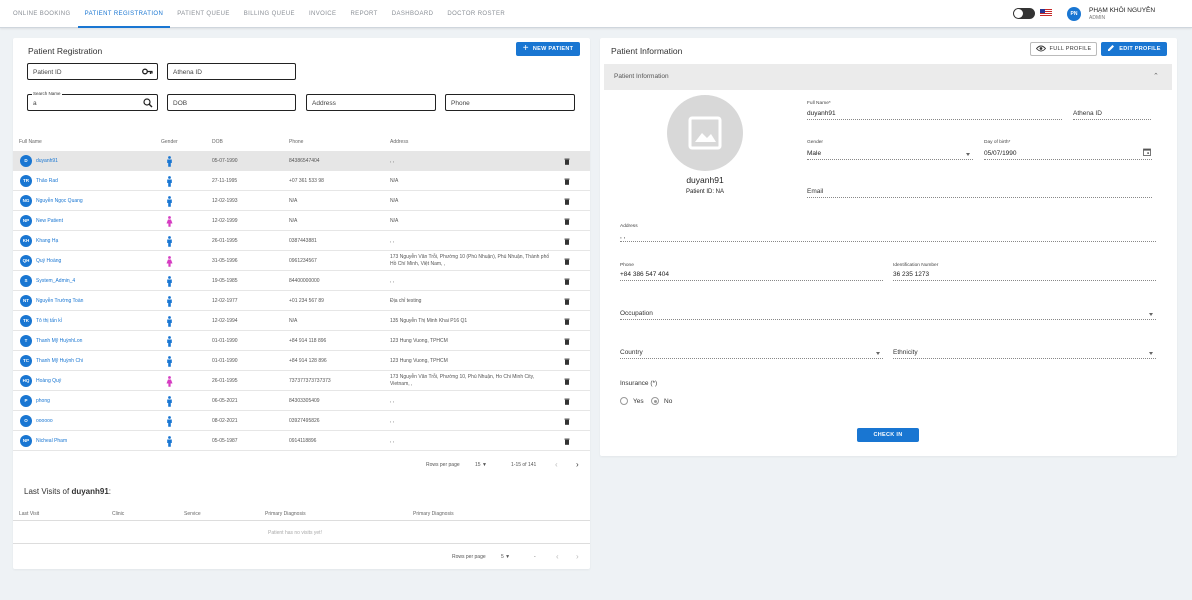 This screenshot has height=600, width=1192. Describe the element at coordinates (301, 221) in the screenshot. I see `table-row: NP New Patient 12-02-1999 N/A N/A` at that location.